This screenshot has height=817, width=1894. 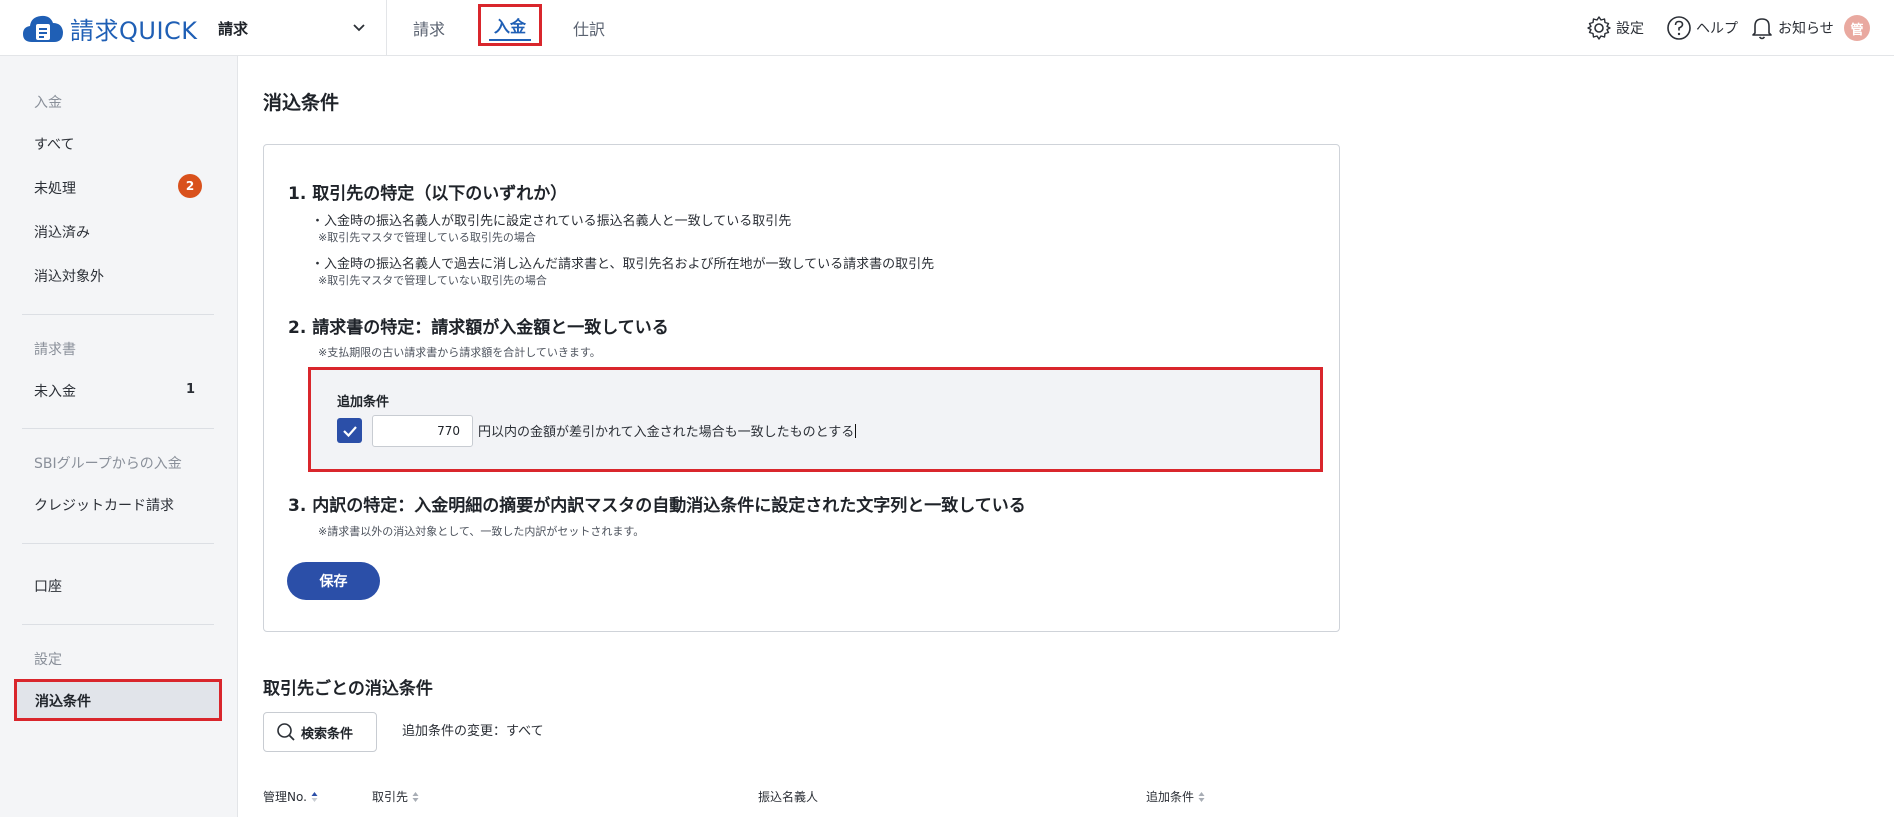 I want to click on sidebar-section-settings: 設定, so click(x=48, y=660).